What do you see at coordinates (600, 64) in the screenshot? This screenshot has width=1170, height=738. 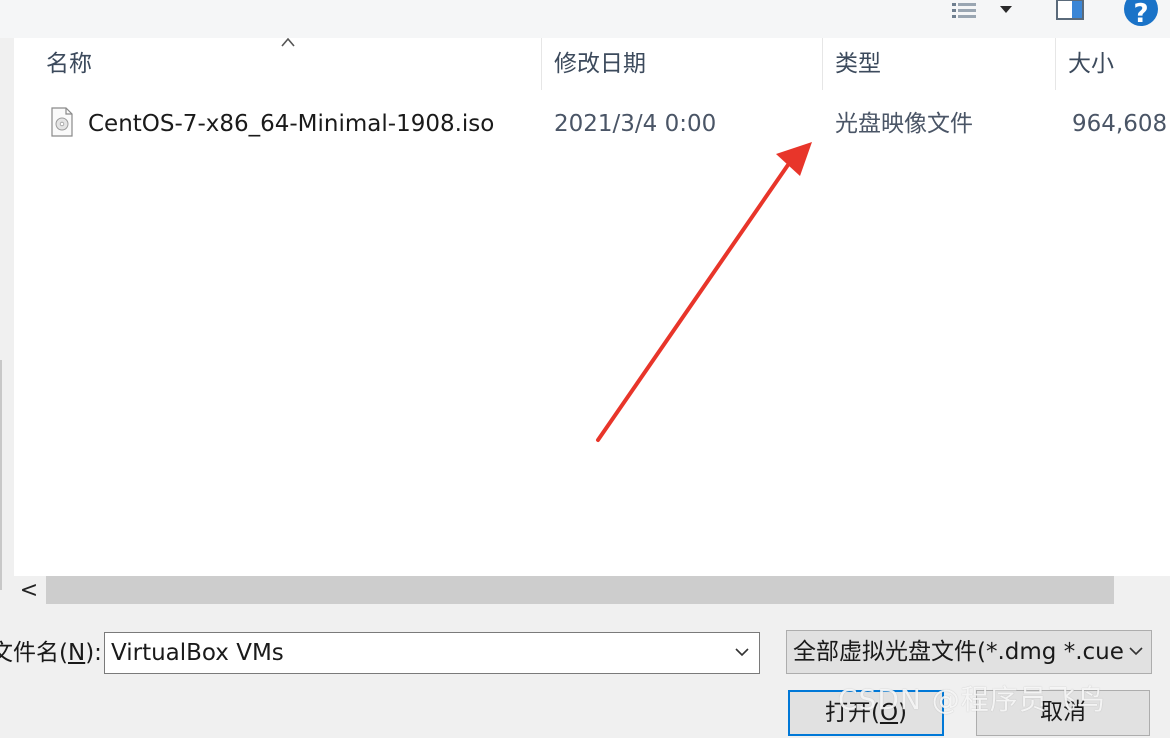 I see `column-modified: 修改日期` at bounding box center [600, 64].